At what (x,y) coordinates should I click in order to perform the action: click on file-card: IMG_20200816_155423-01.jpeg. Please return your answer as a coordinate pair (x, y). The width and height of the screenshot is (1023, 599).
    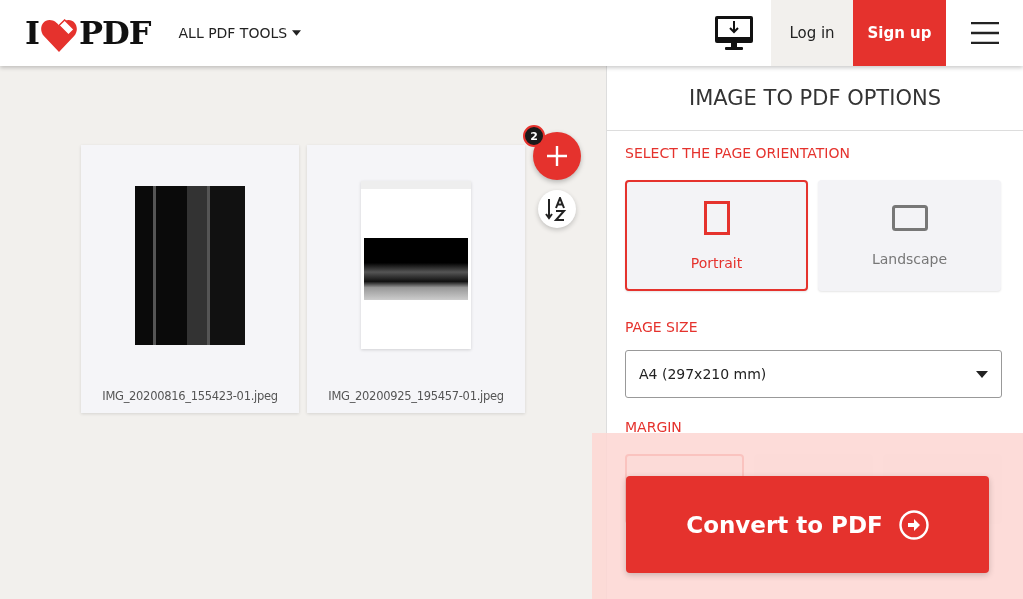
    Looking at the image, I should click on (190, 279).